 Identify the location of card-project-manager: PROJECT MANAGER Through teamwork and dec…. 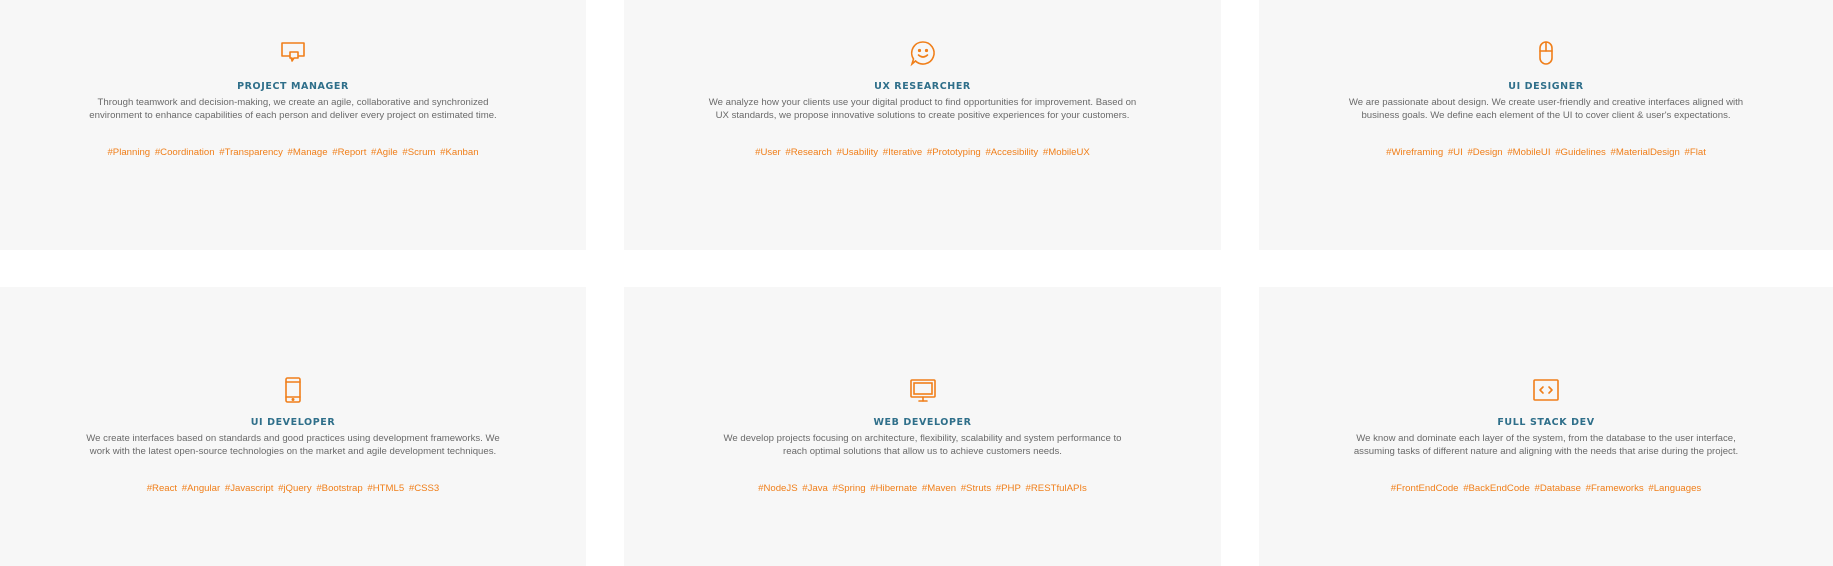
(293, 125).